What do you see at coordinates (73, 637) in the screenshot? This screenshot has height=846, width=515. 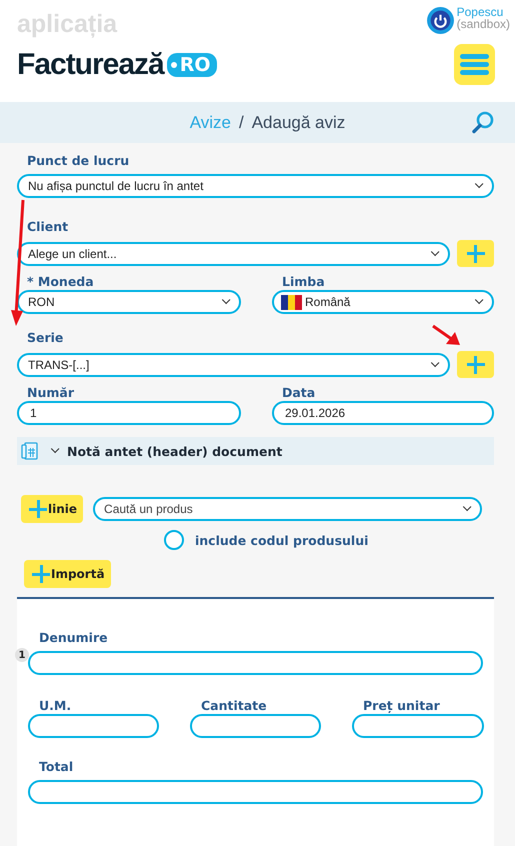 I see `field-label: Denumire` at bounding box center [73, 637].